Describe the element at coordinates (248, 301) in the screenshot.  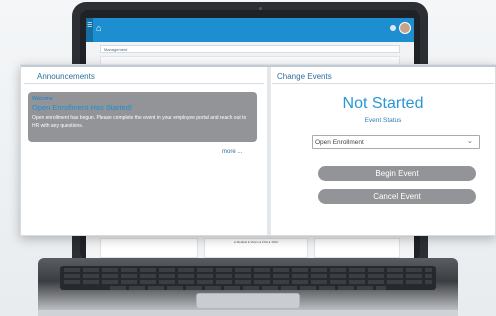
I see `trackpad` at that location.